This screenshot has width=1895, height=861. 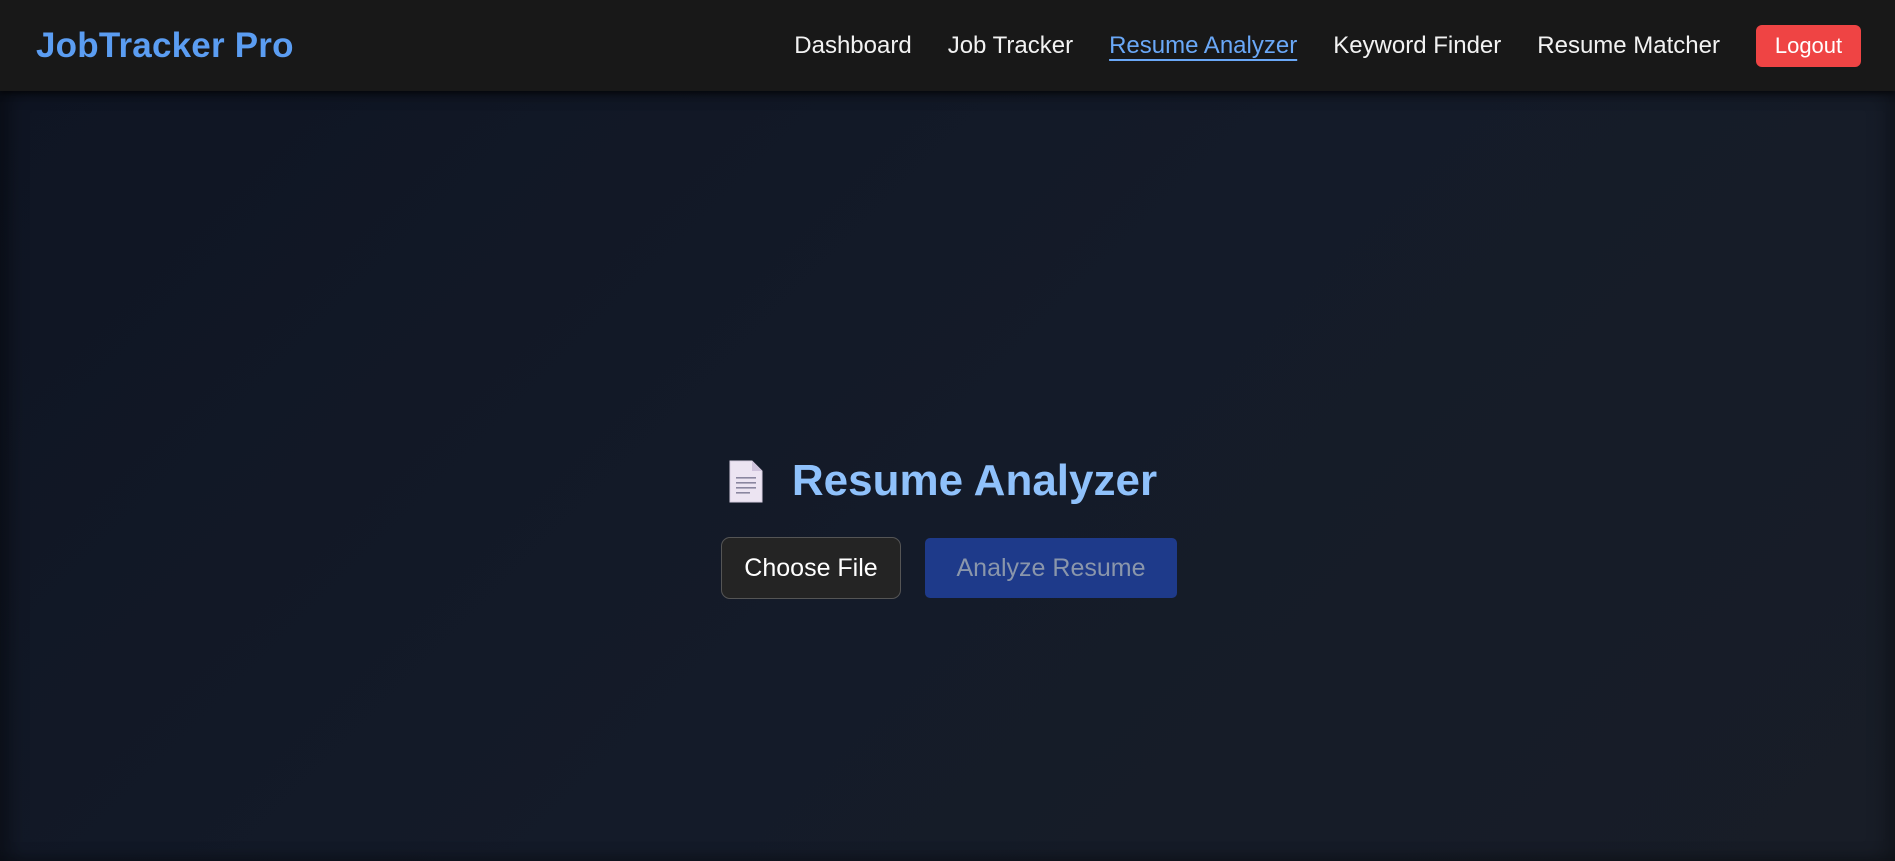 I want to click on brand-logo: JobTracker Pro, so click(x=165, y=45).